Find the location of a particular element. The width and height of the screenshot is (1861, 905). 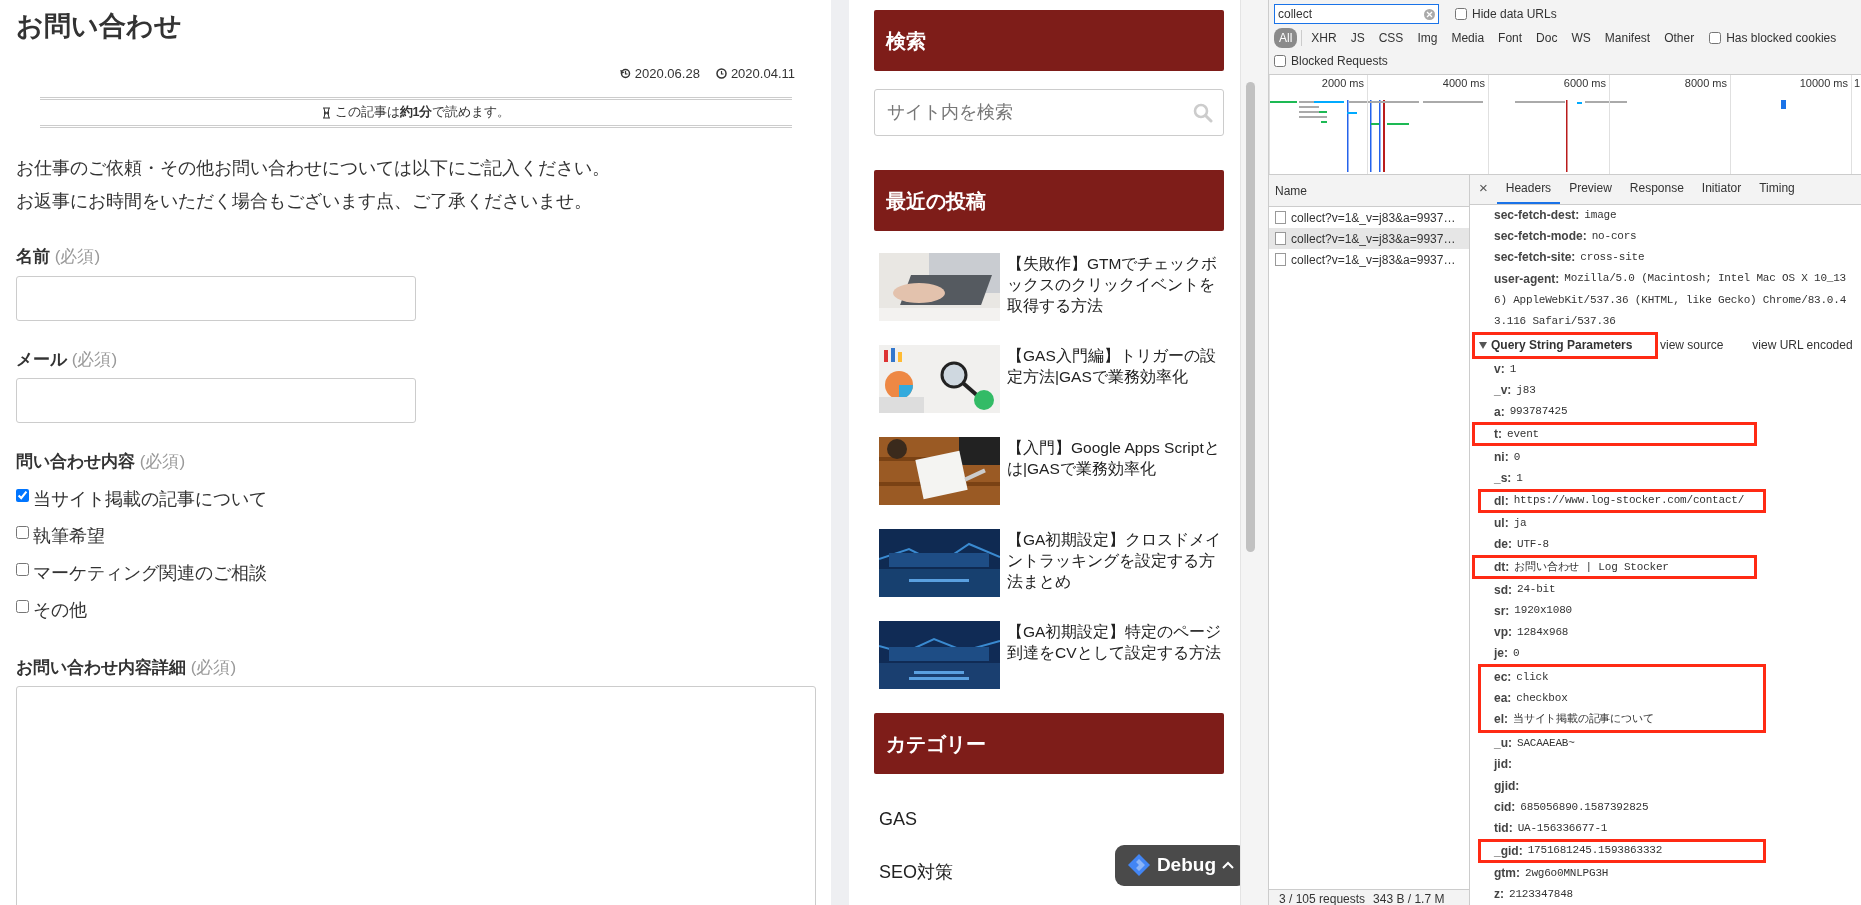

param-name: cid: is located at coordinates (1505, 807).